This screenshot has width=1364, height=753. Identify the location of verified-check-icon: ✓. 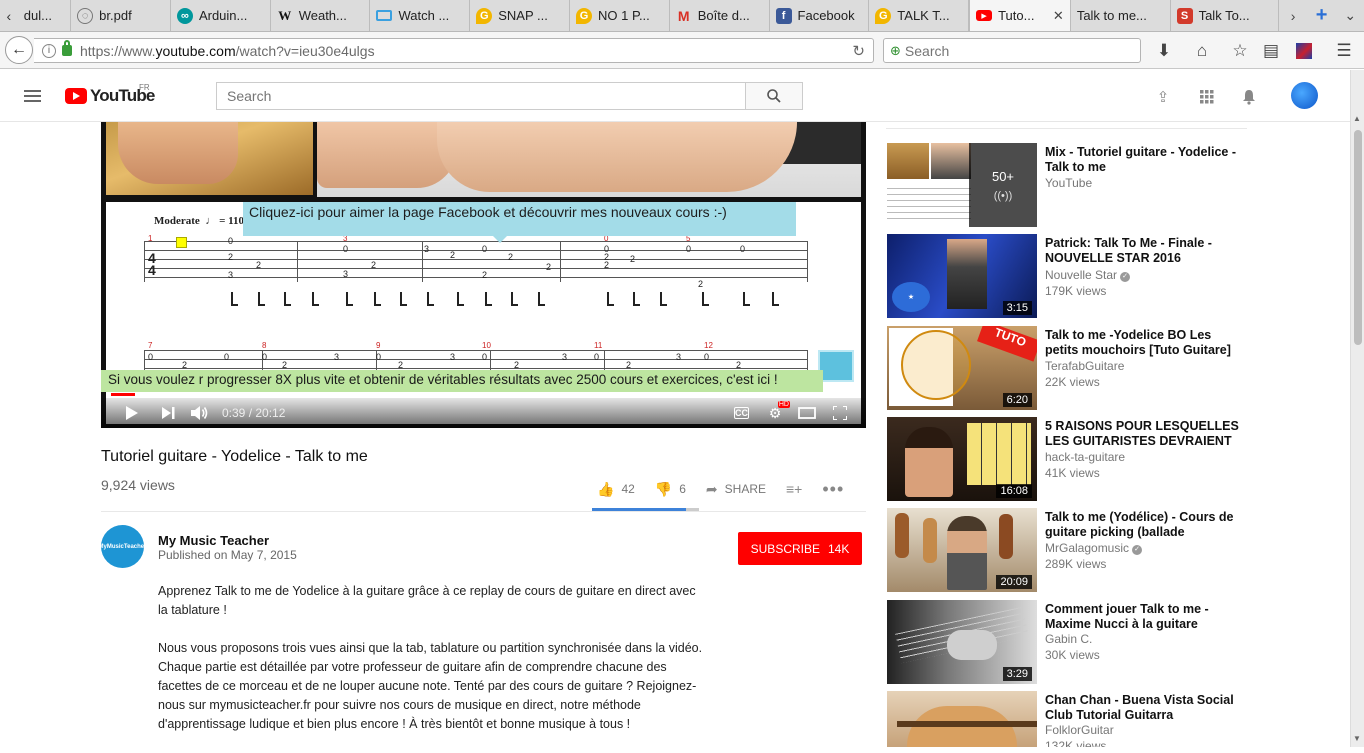
(1125, 277).